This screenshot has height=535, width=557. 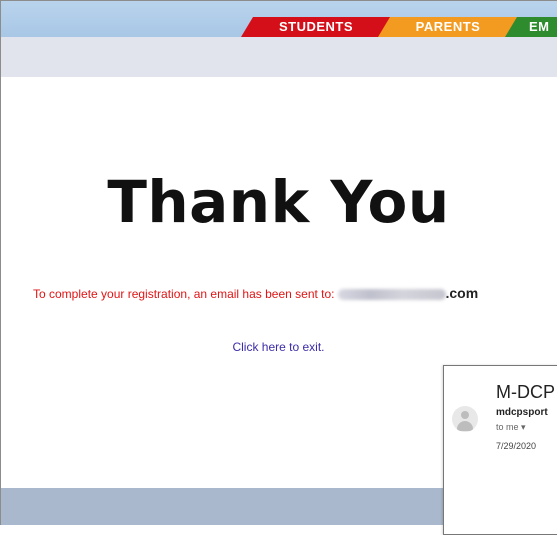 I want to click on redacted-email, so click(x=391, y=295).